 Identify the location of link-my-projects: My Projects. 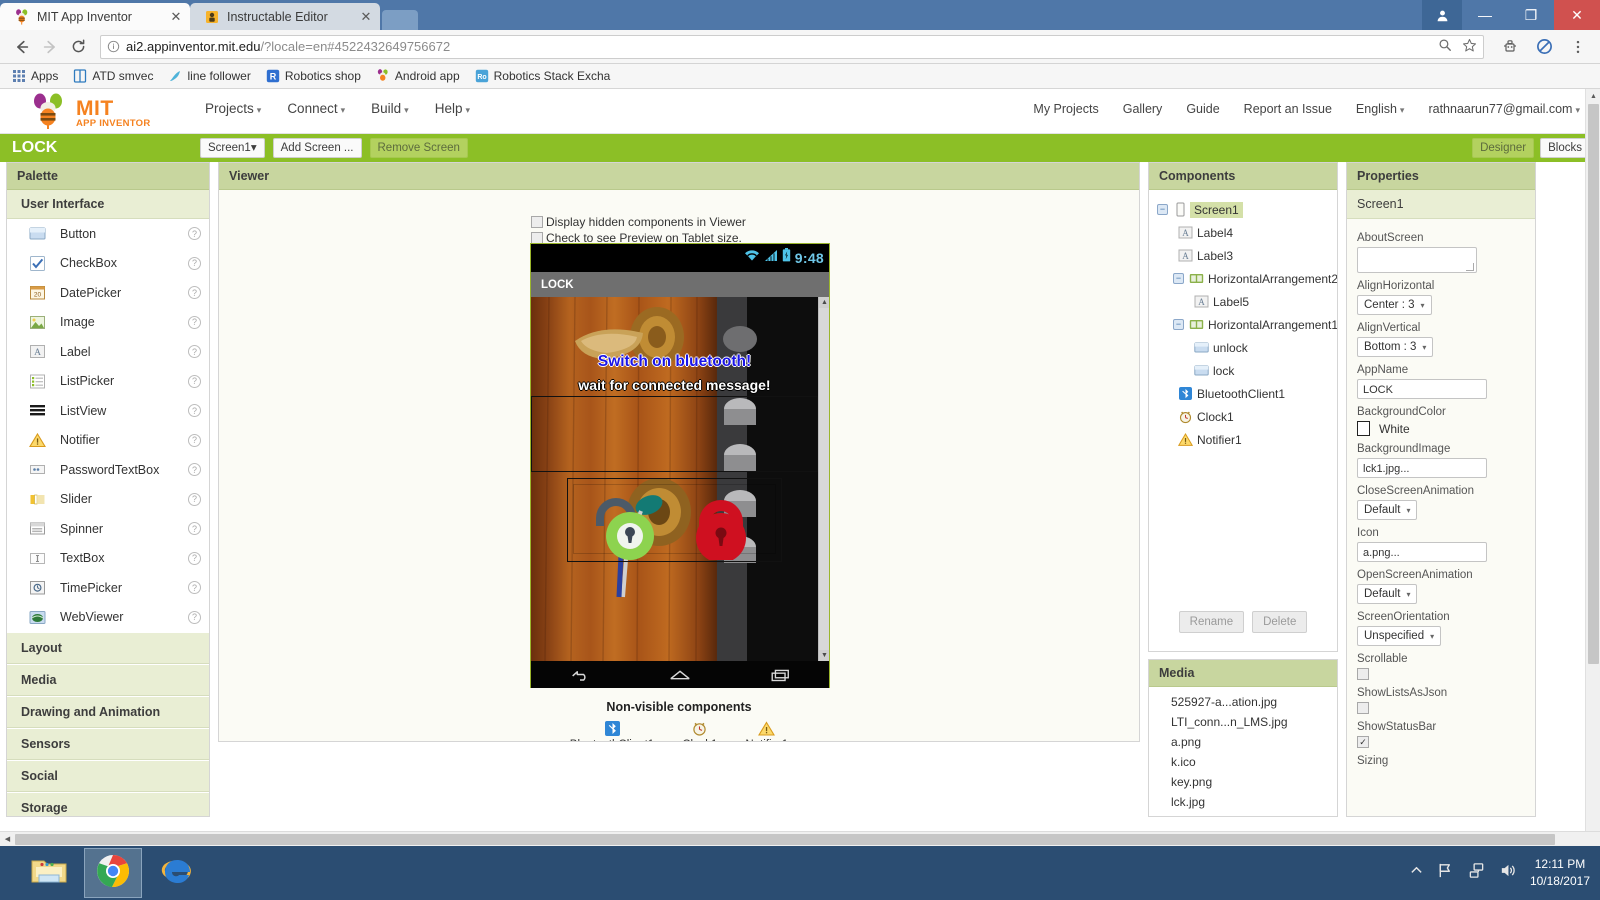
(1065, 109).